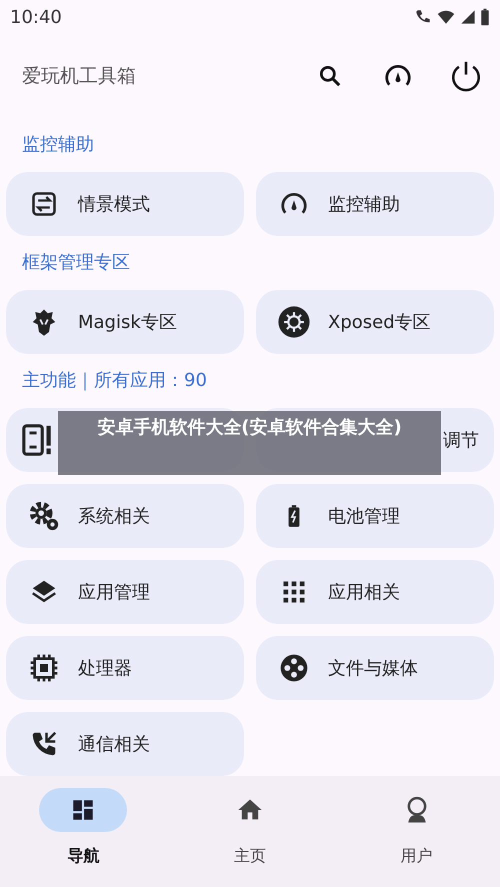  I want to click on card-label: 通信相关, so click(114, 744).